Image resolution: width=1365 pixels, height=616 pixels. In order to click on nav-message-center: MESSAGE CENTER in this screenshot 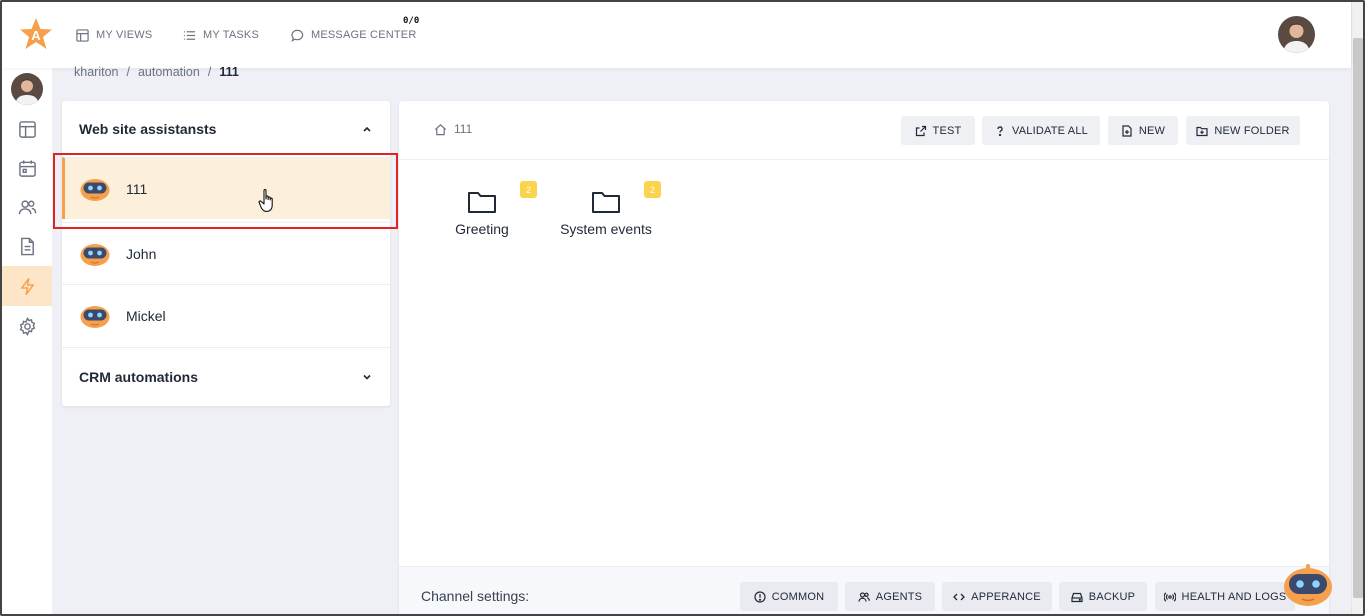, I will do `click(354, 35)`.